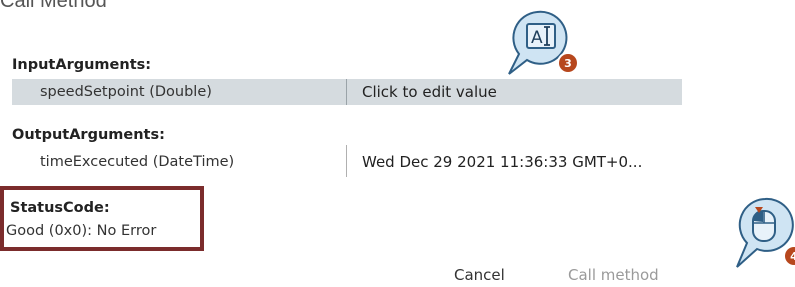 Image resolution: width=795 pixels, height=287 pixels. I want to click on mouse-click-callout: 4, so click(764, 235).